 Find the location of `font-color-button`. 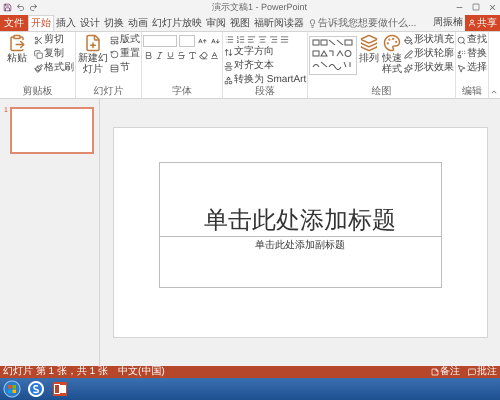

font-color-button is located at coordinates (214, 55).